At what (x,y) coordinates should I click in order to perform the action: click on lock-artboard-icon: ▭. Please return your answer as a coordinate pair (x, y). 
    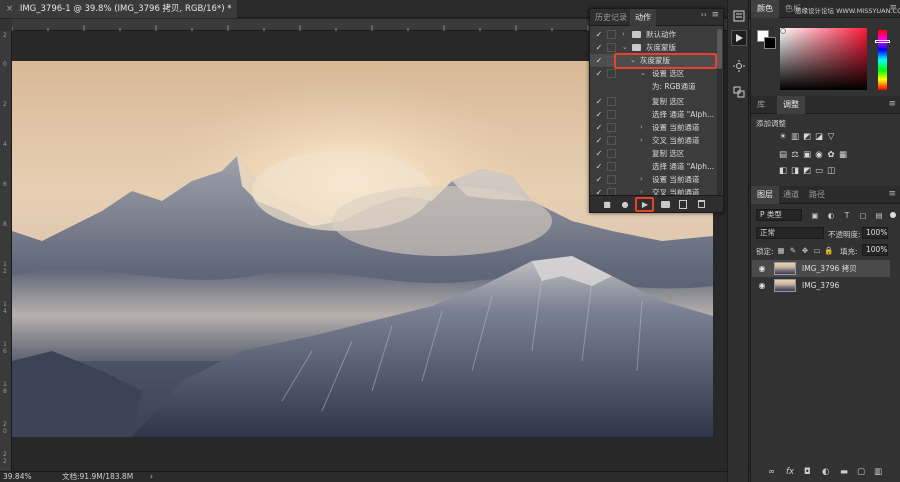
    Looking at the image, I should click on (817, 250).